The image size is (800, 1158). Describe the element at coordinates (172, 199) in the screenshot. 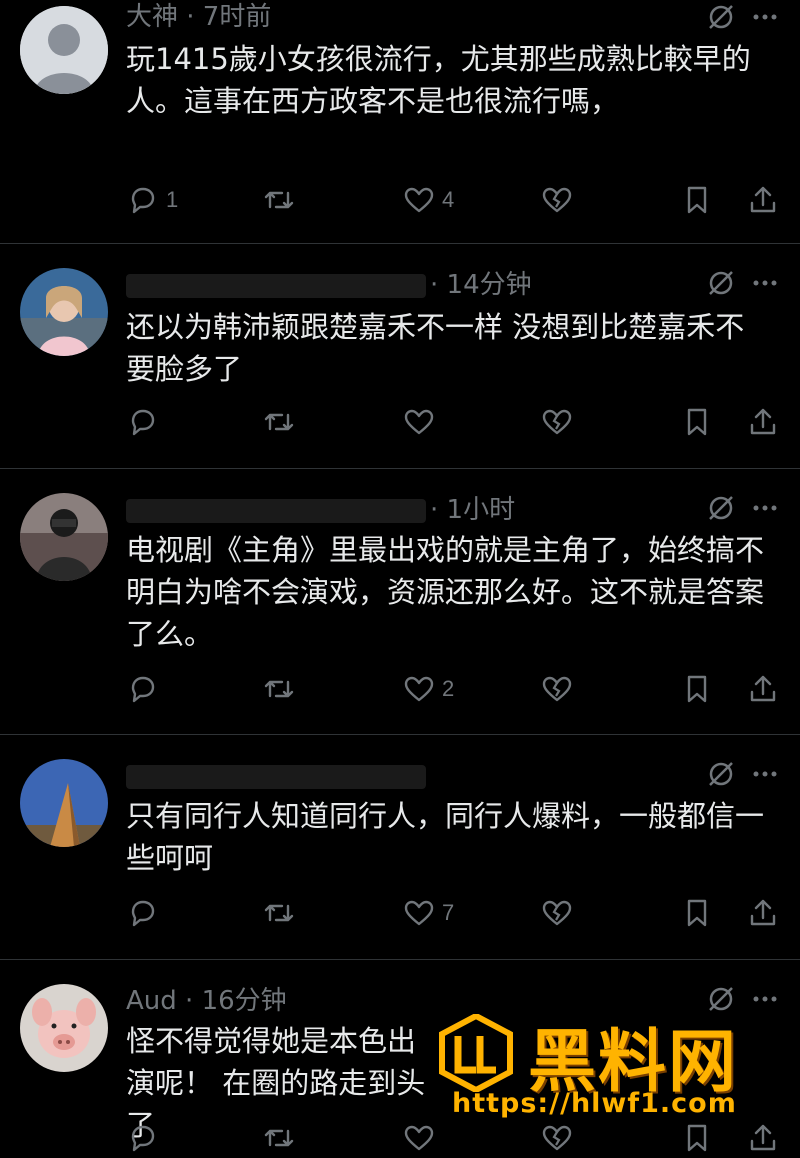

I see `reply-count: 1` at that location.